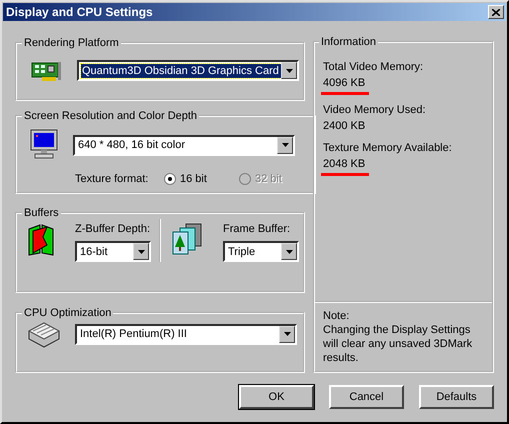 The width and height of the screenshot is (509, 424). I want to click on close-button, so click(496, 12).